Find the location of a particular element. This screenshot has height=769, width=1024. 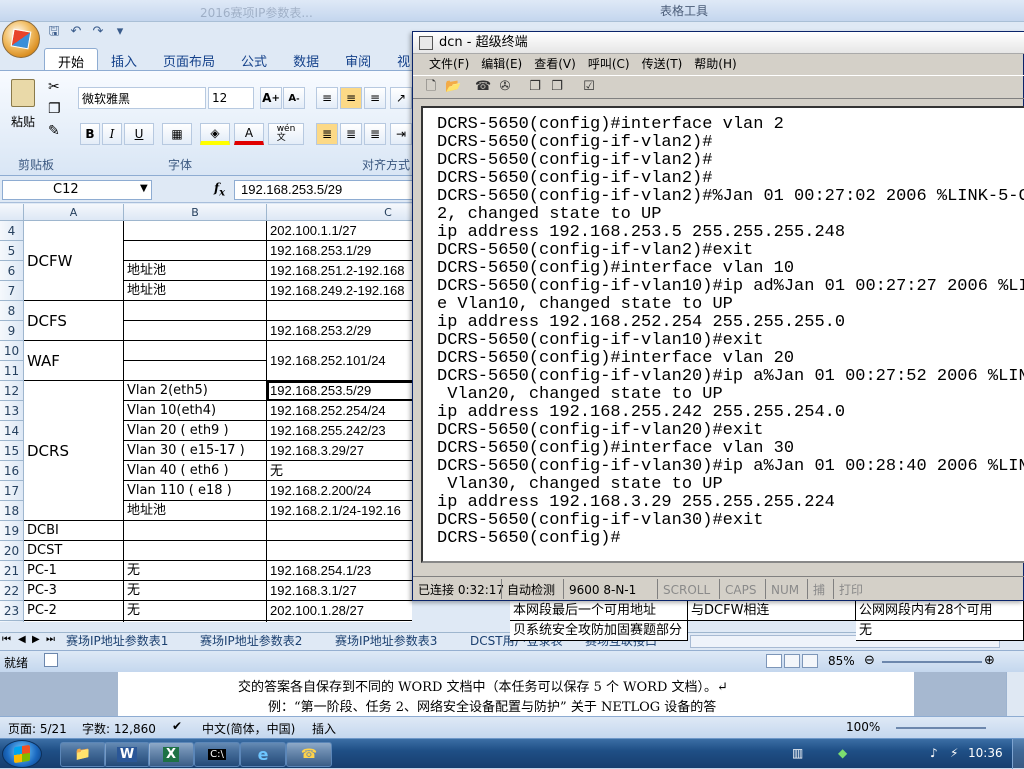

cell-b: Vlan 40 ( eth6 ) is located at coordinates (195, 471).